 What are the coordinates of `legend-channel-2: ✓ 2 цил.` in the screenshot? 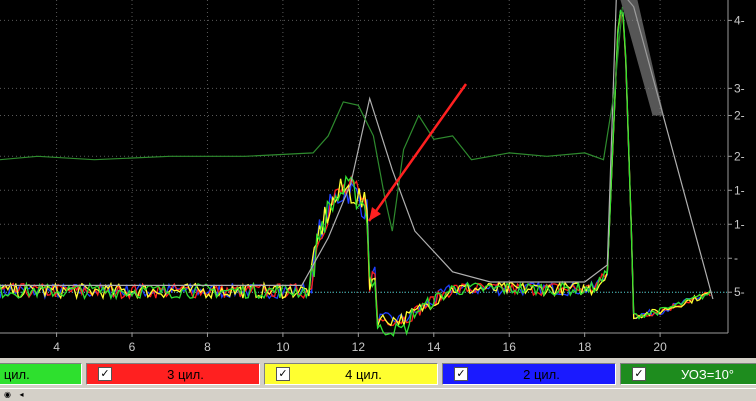 It's located at (529, 374).